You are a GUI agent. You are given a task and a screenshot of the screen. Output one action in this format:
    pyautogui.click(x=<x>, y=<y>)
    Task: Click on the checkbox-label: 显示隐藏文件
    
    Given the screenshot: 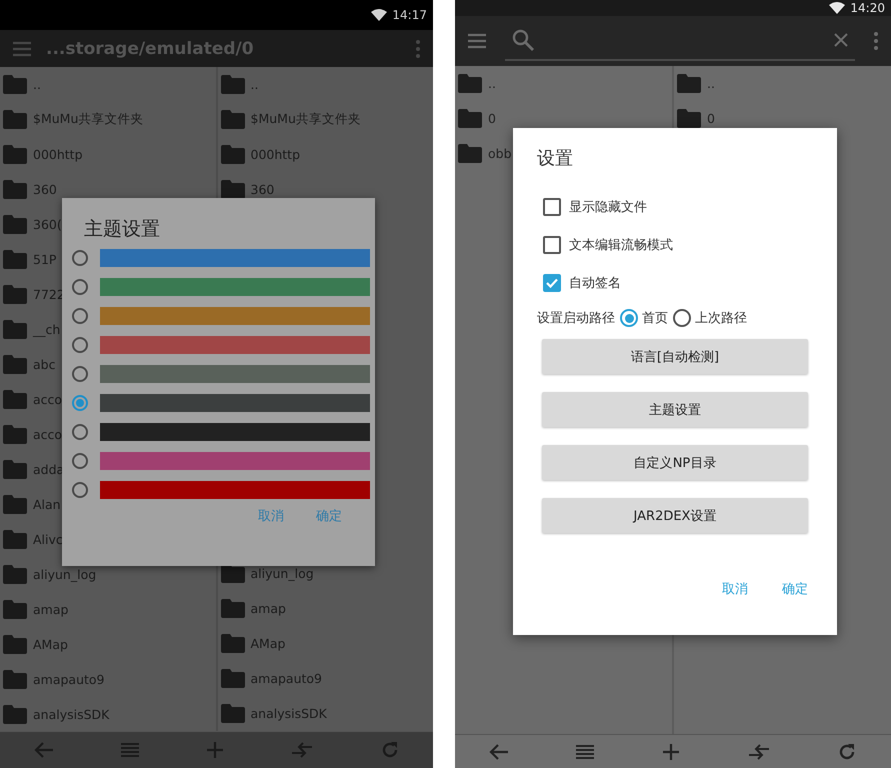 What is the action you would take?
    pyautogui.click(x=608, y=207)
    